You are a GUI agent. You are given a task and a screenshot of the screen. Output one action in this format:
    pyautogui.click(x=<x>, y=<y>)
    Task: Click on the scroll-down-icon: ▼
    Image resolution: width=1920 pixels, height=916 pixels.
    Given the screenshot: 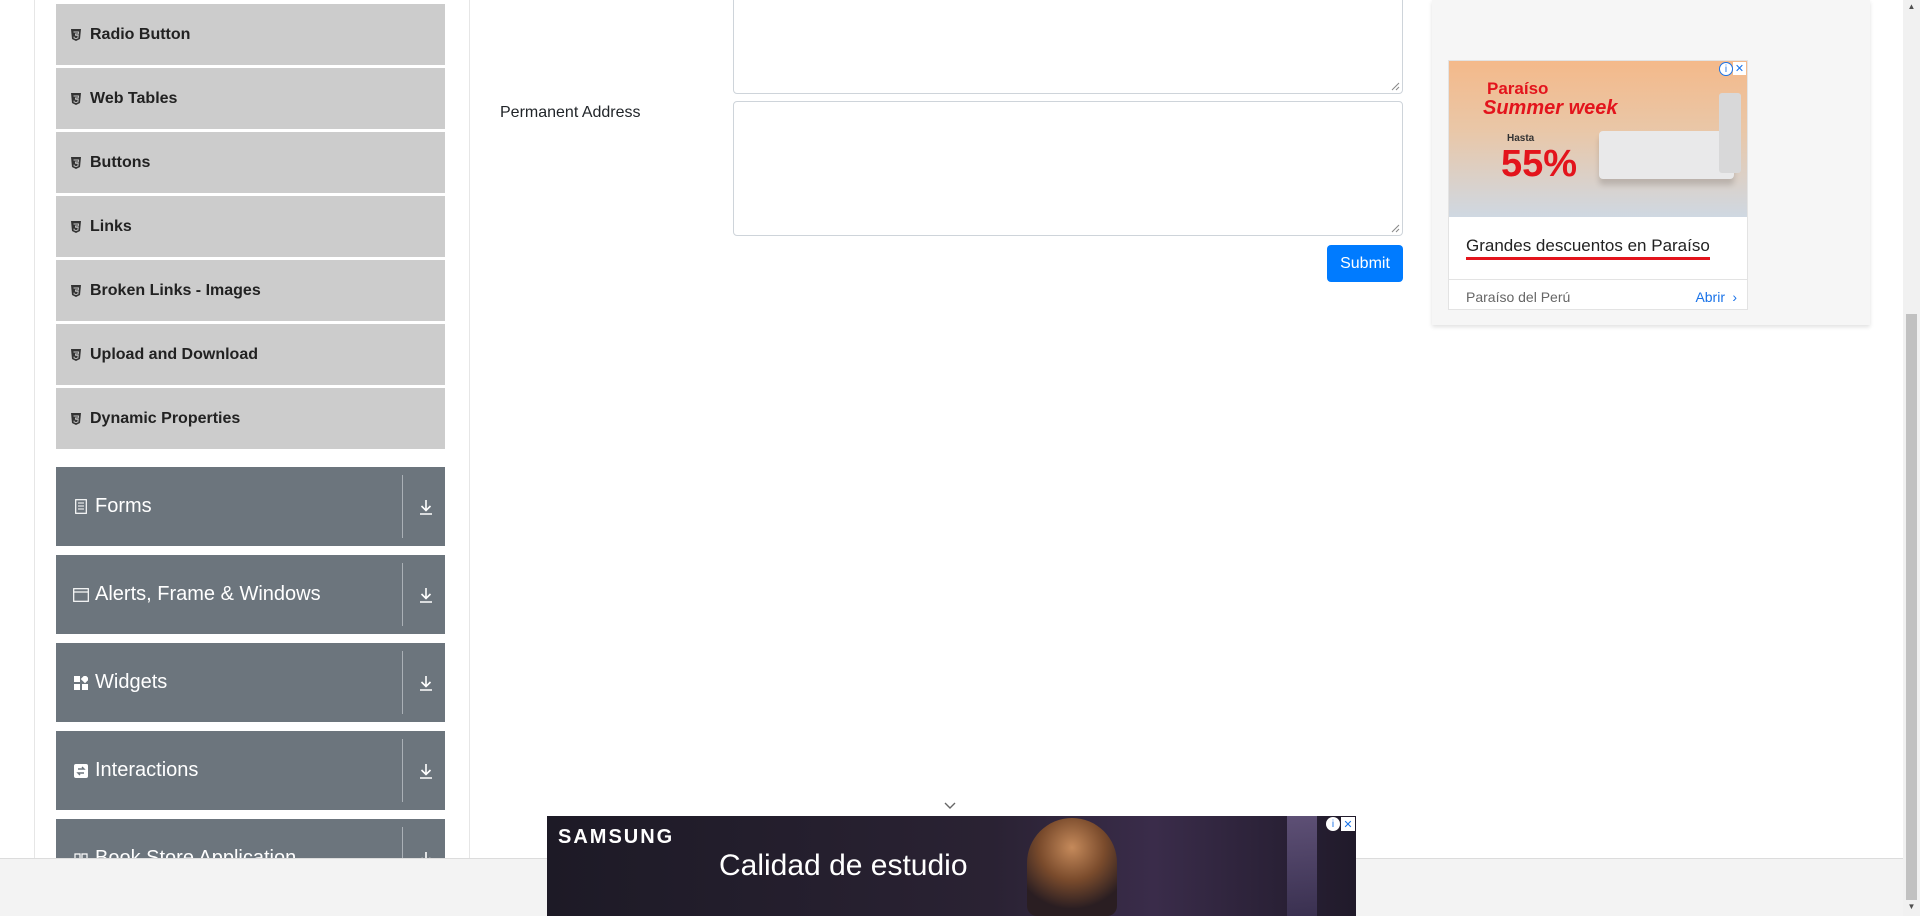 What is the action you would take?
    pyautogui.click(x=1911, y=907)
    